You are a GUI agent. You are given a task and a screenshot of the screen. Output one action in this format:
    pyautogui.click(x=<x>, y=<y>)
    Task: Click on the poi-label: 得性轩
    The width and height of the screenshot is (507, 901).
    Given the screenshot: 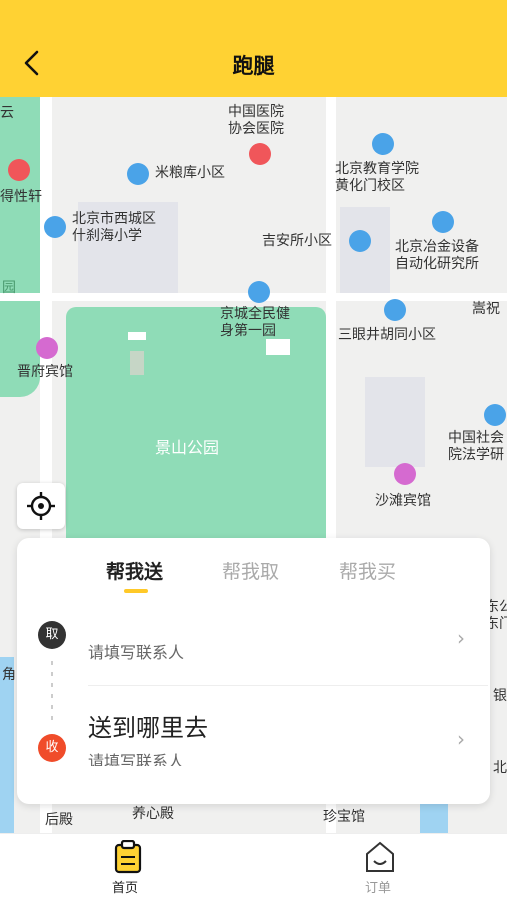 What is the action you would take?
    pyautogui.click(x=21, y=197)
    